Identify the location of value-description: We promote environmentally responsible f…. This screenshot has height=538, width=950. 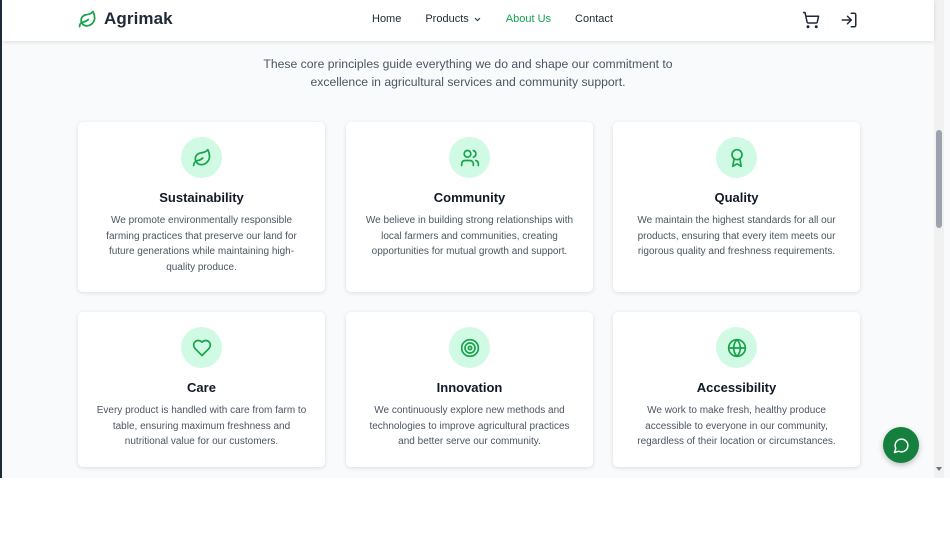
(201, 244).